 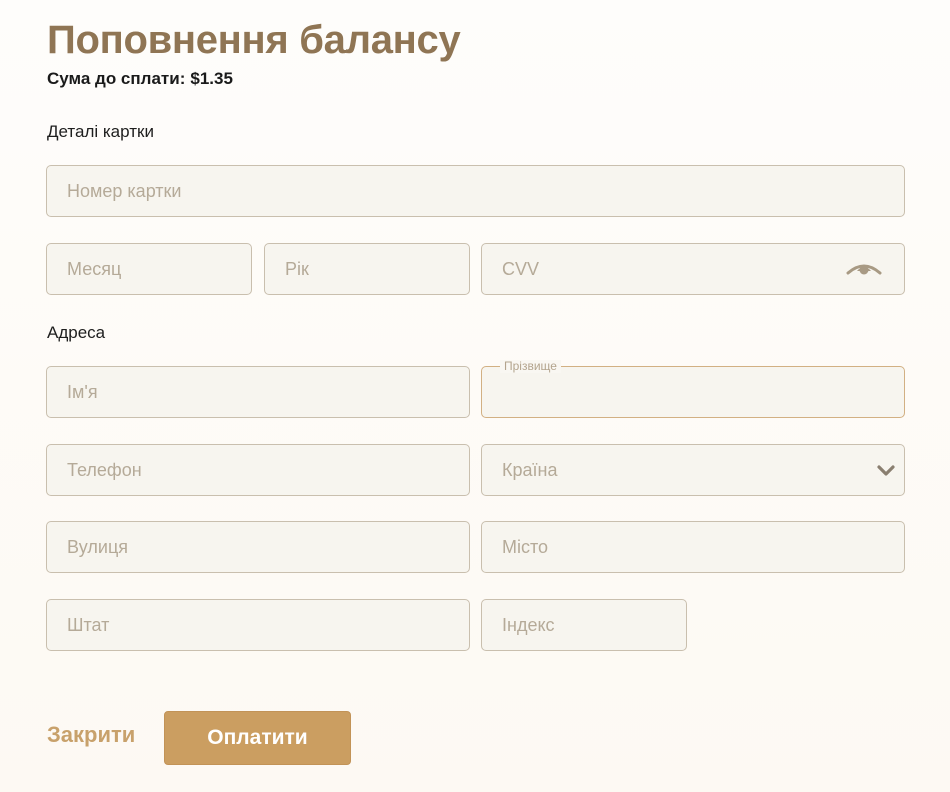 I want to click on first-name-input, so click(x=258, y=392).